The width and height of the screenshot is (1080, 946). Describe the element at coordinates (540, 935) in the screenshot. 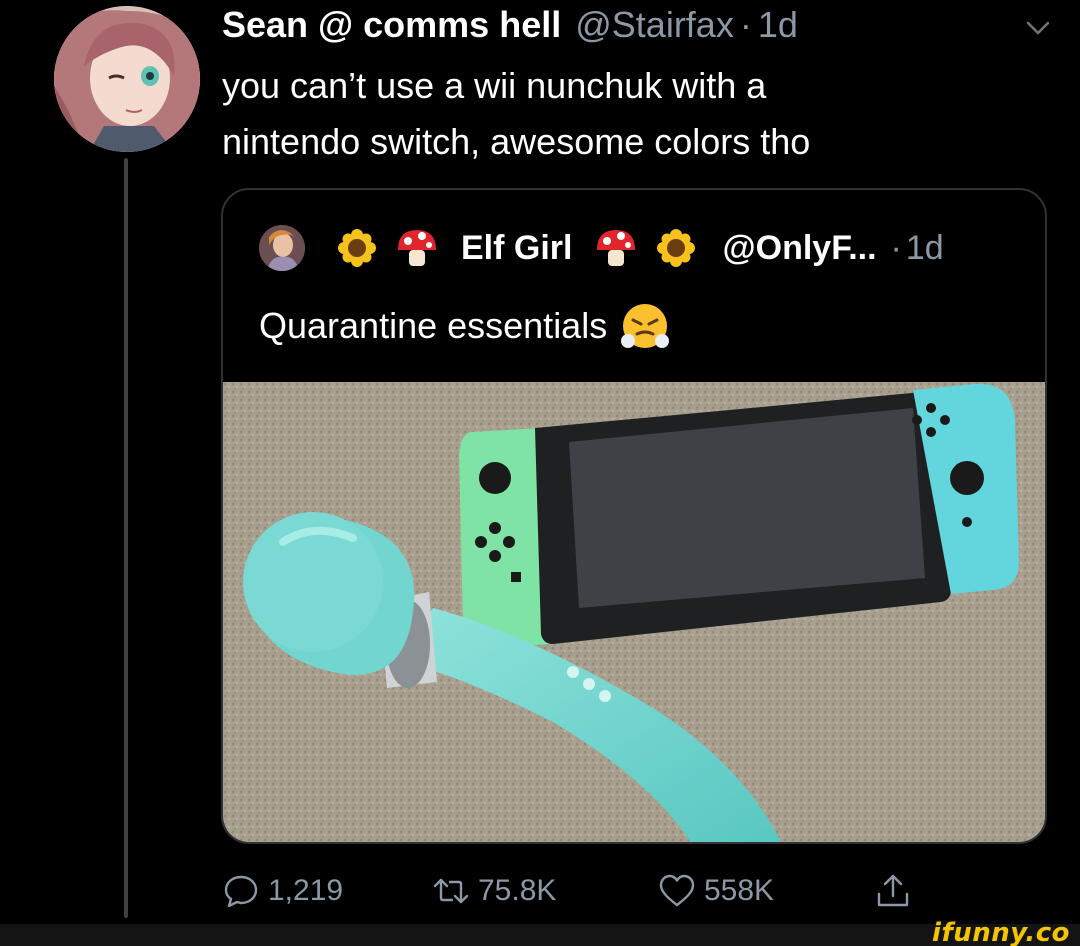

I see `bottom-bar` at that location.